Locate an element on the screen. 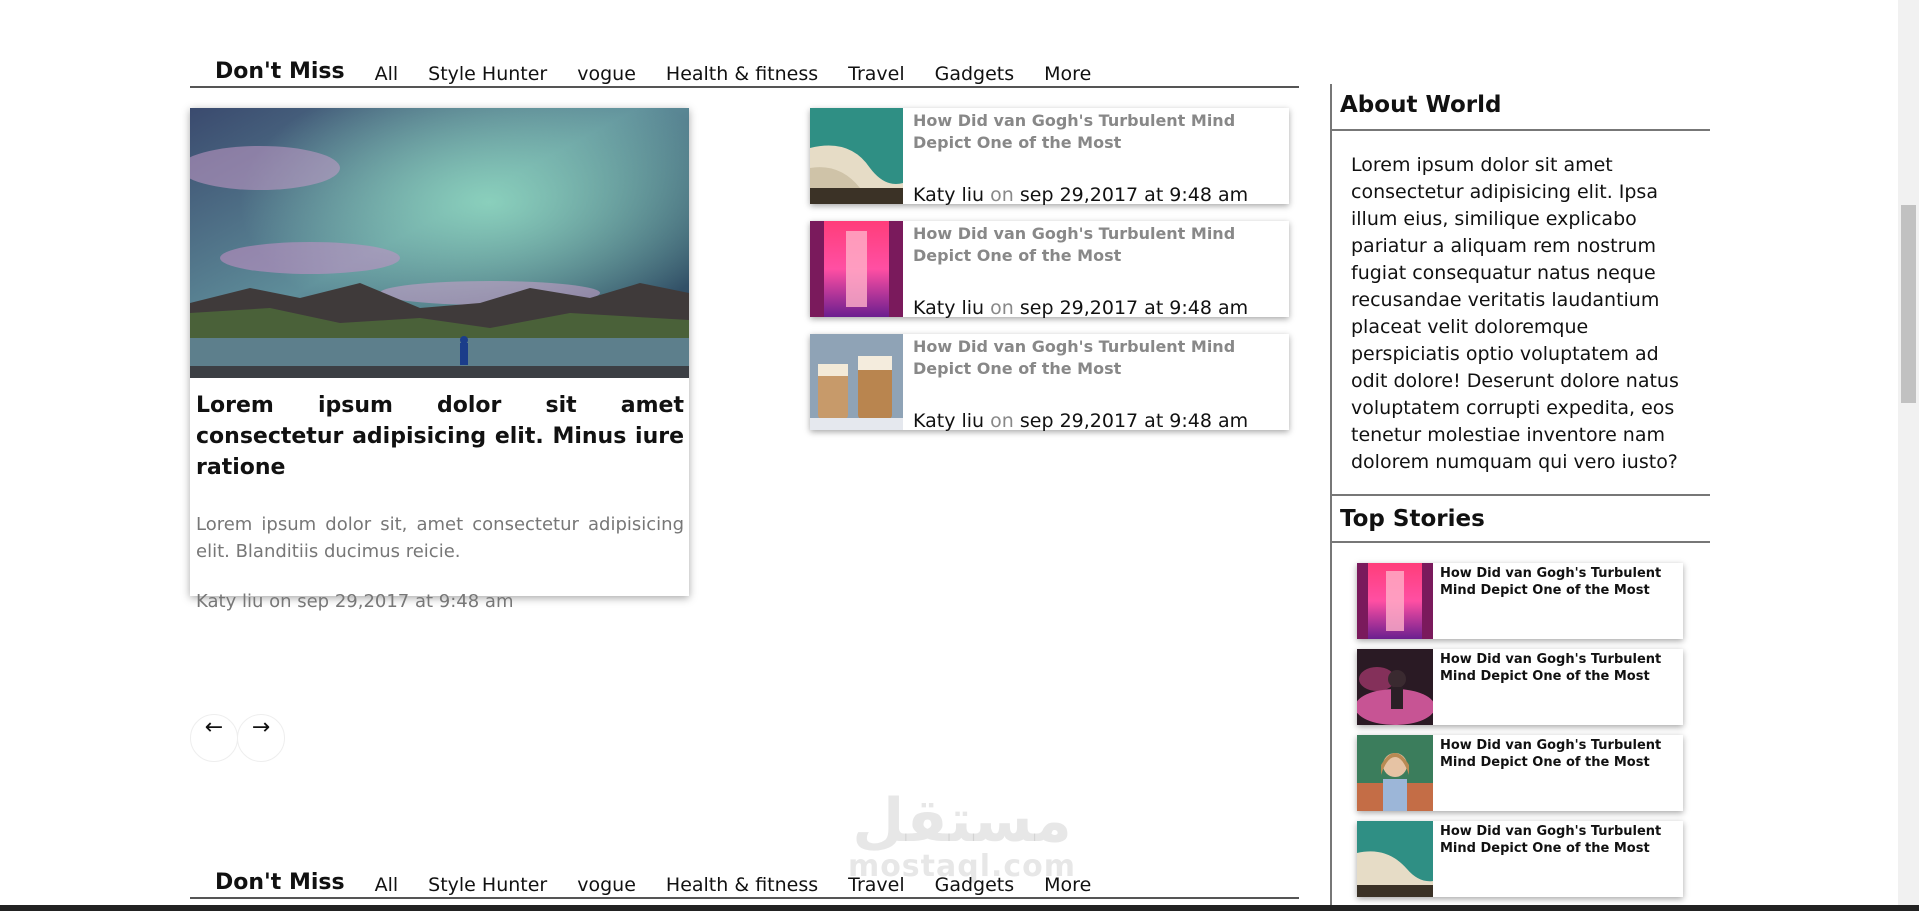  top-stories-heading: Top Stories is located at coordinates (1521, 518).